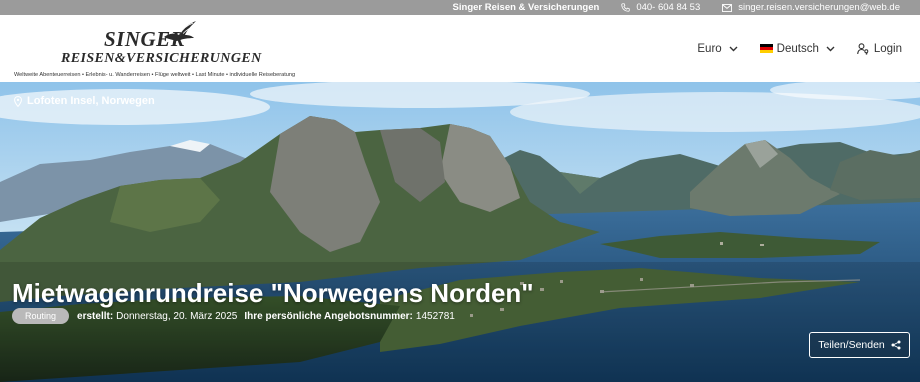  I want to click on phone-contact: 040- 604 84 53, so click(660, 7).